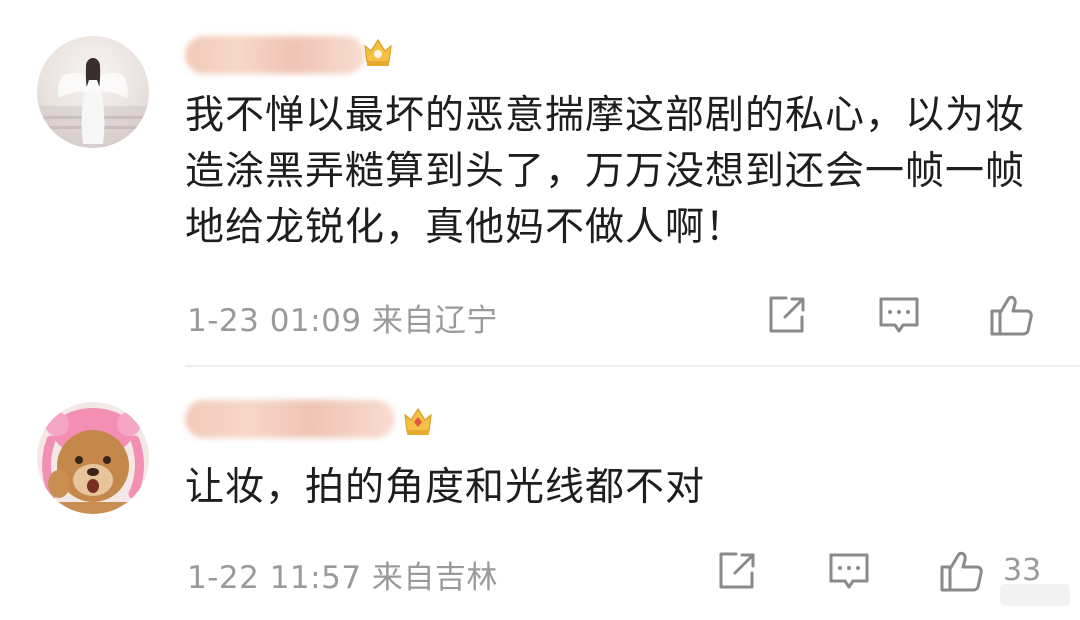  Describe the element at coordinates (342, 578) in the screenshot. I see `comment-meta: 1-22 11:57 来自吉林` at that location.